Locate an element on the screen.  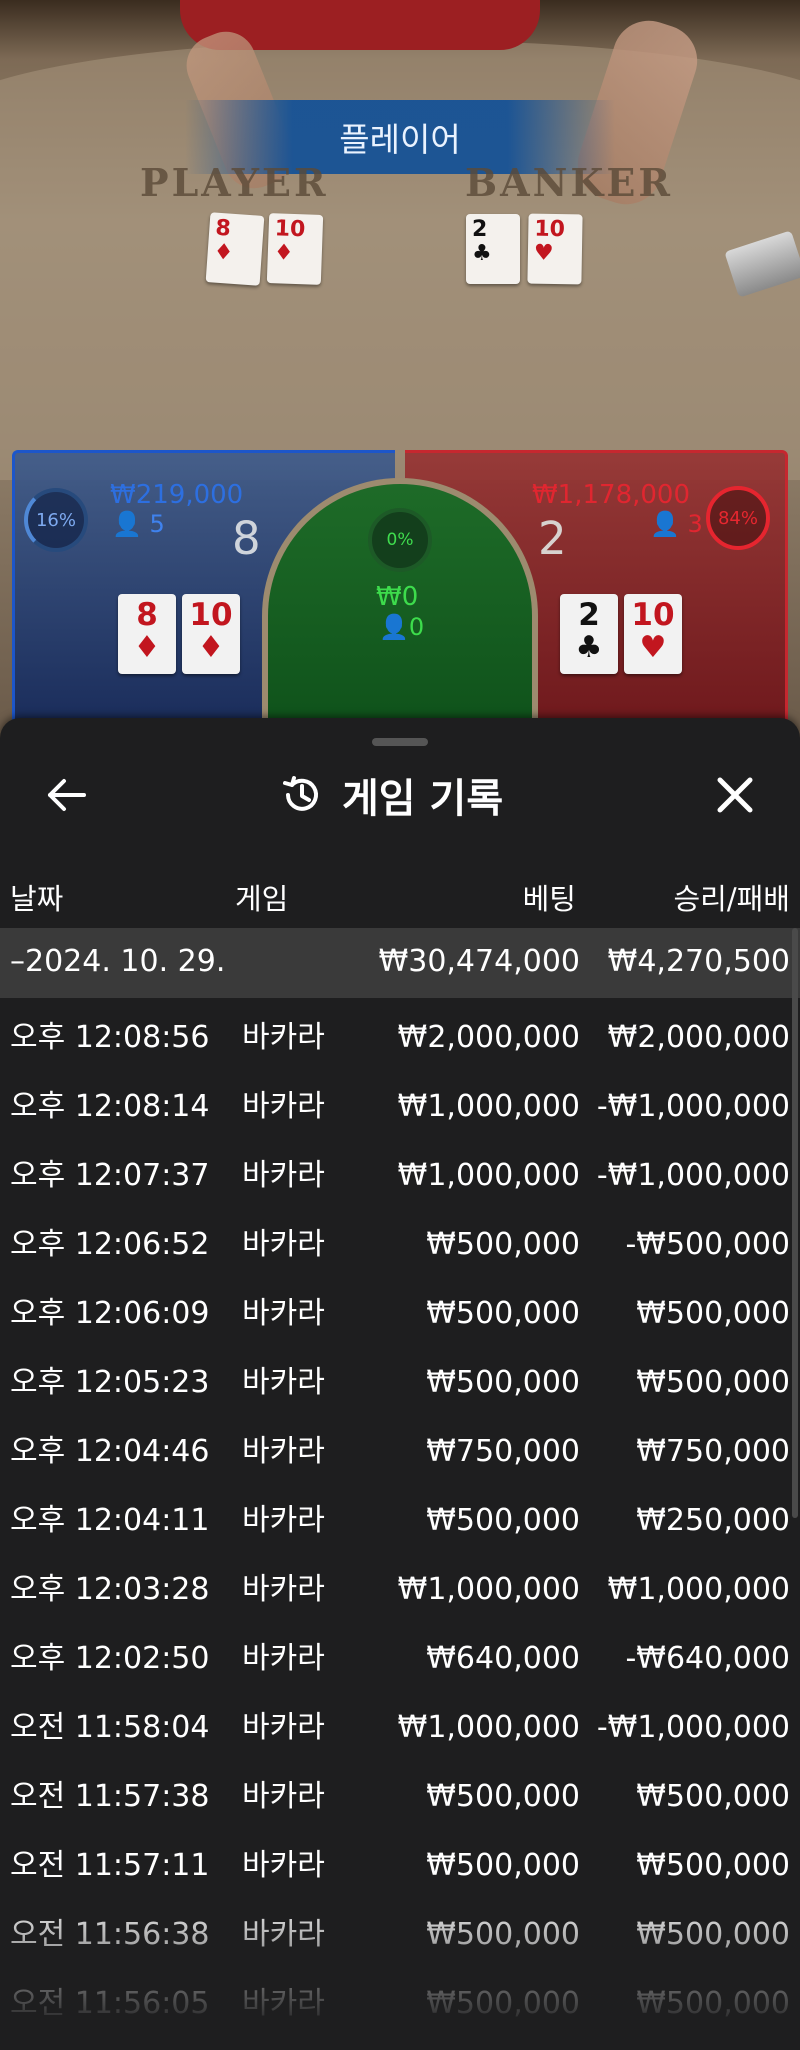
row-bet: ₩750,000 is located at coordinates (503, 1451).